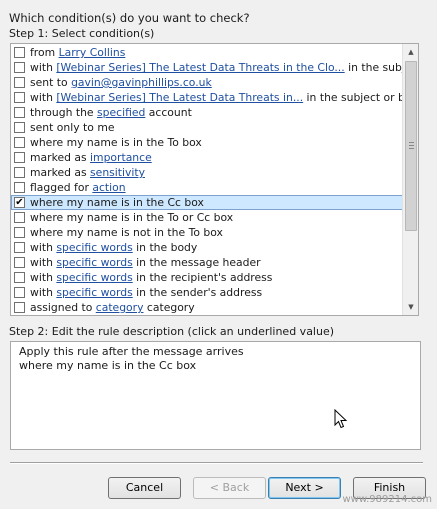 This screenshot has height=509, width=437. I want to click on next-button: Next >, so click(304, 488).